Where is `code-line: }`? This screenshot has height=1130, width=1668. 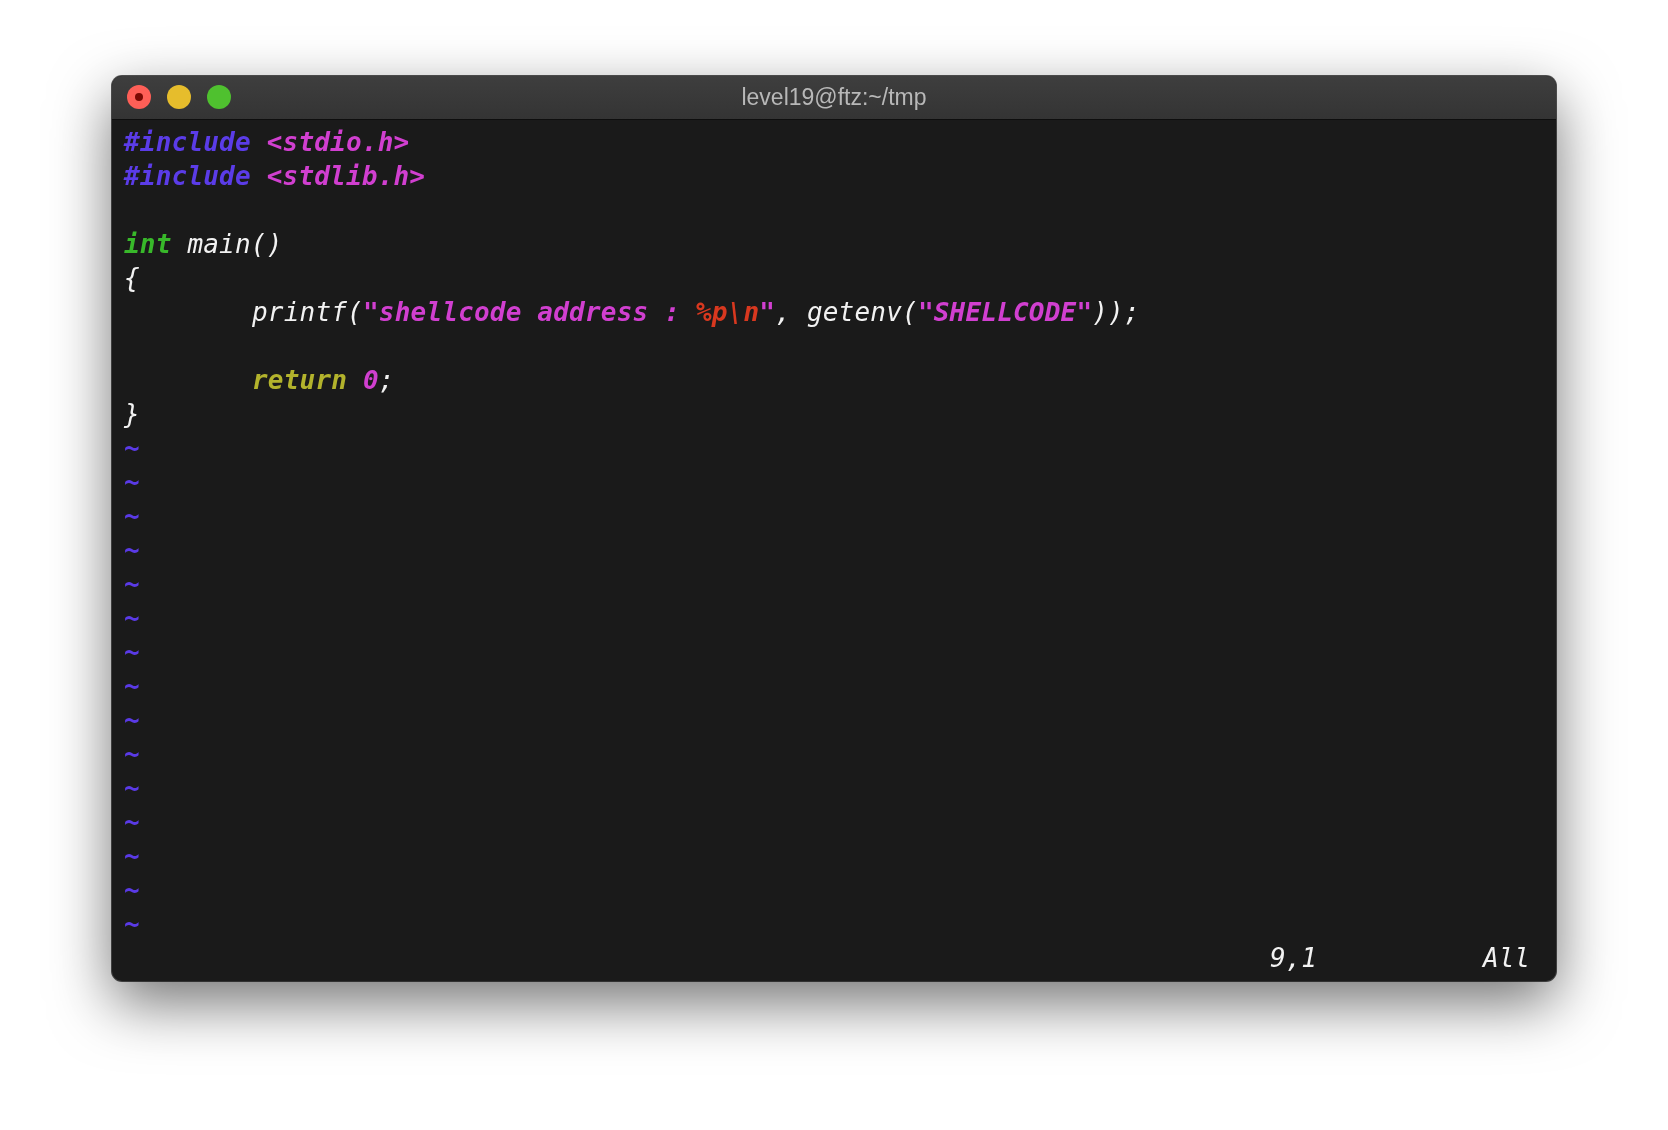 code-line: } is located at coordinates (132, 414).